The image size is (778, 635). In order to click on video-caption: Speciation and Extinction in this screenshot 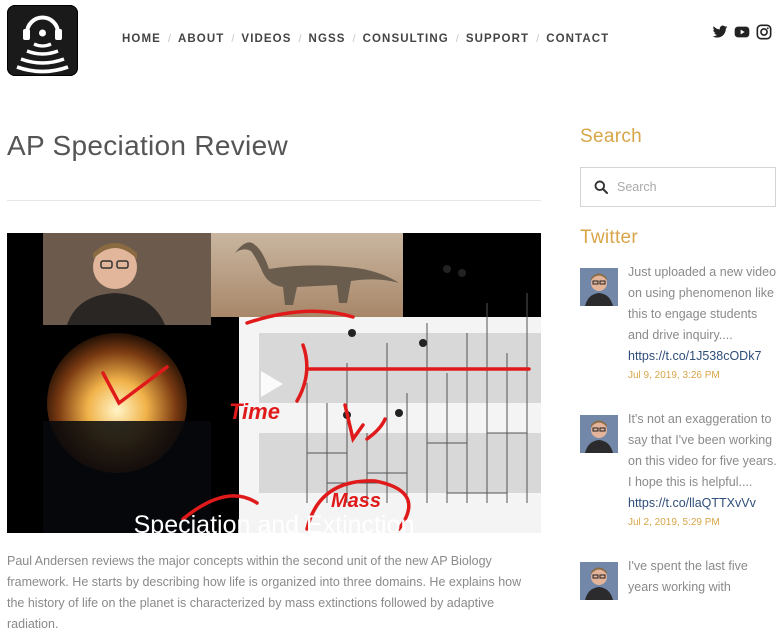, I will do `click(274, 522)`.